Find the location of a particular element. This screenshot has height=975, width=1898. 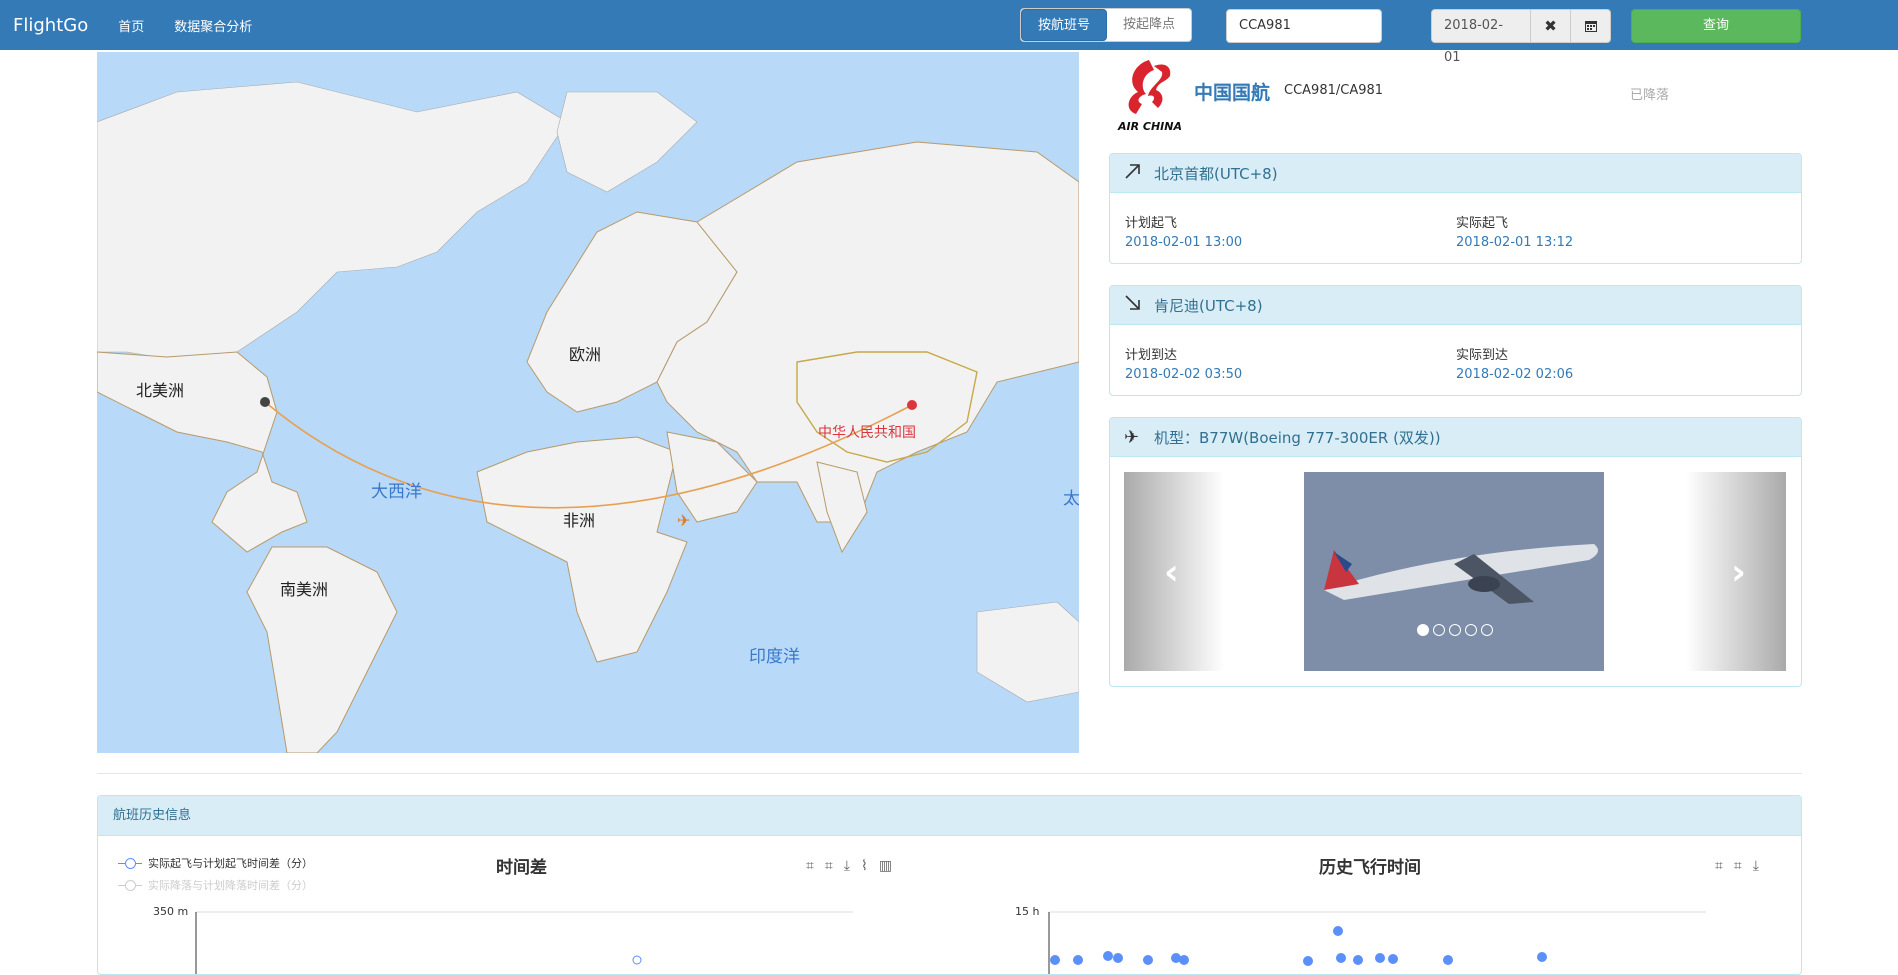

date-picker: 2018-02-01 ✖ is located at coordinates (1521, 37).